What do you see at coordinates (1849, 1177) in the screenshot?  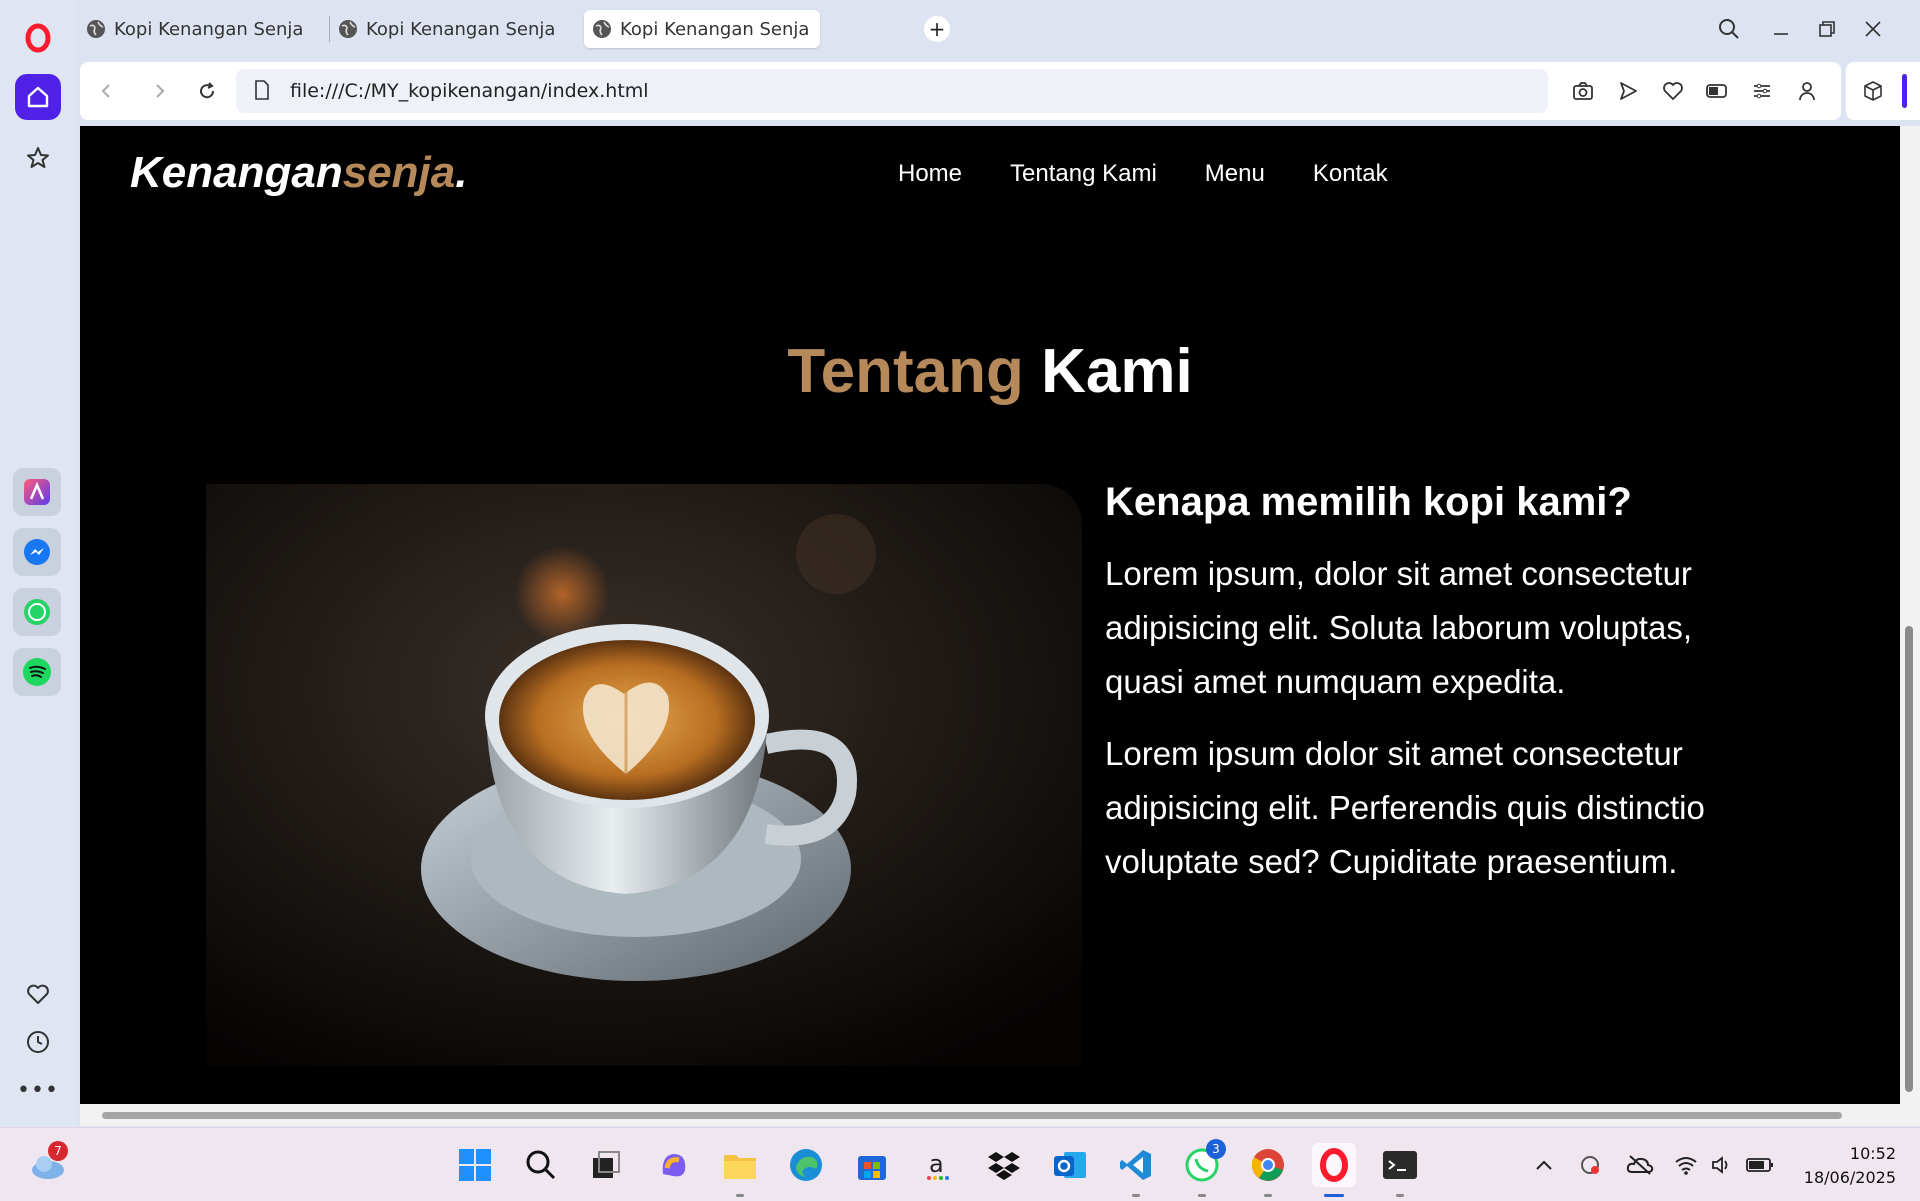 I see `clock-date: 18/06/2025` at bounding box center [1849, 1177].